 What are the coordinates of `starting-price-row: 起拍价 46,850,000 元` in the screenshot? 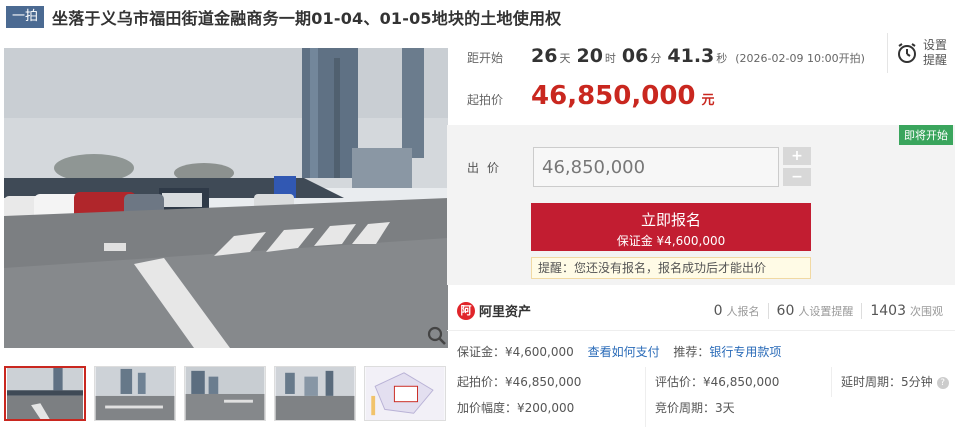 It's located at (591, 96).